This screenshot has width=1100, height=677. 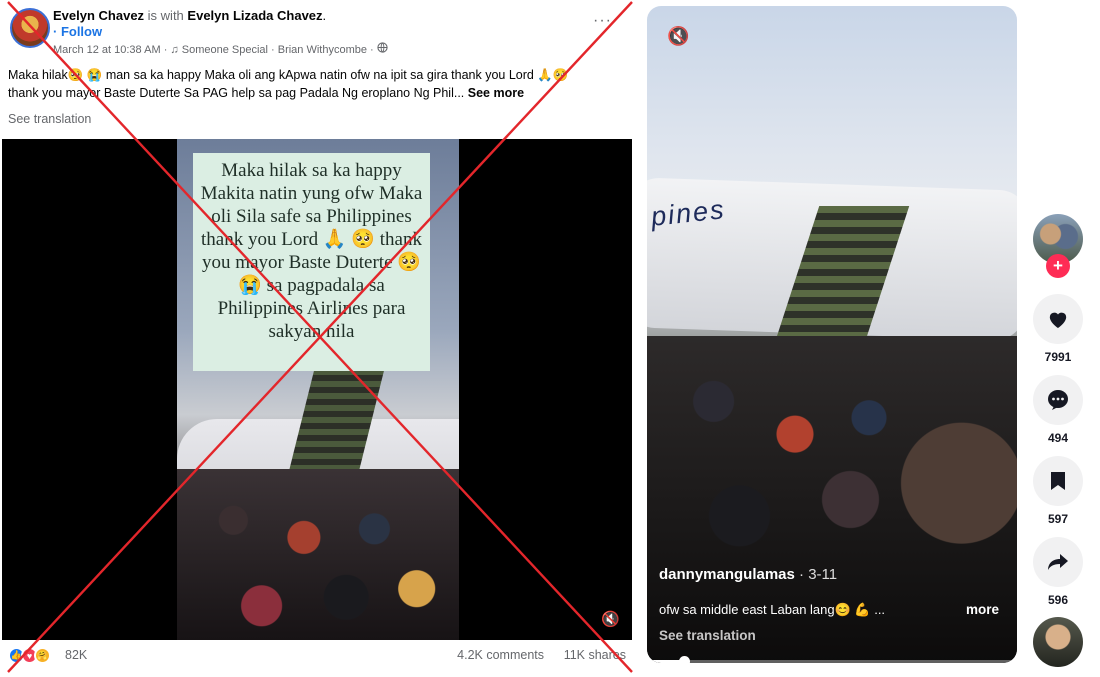 I want to click on username-text: dannymangulamas, so click(x=727, y=574).